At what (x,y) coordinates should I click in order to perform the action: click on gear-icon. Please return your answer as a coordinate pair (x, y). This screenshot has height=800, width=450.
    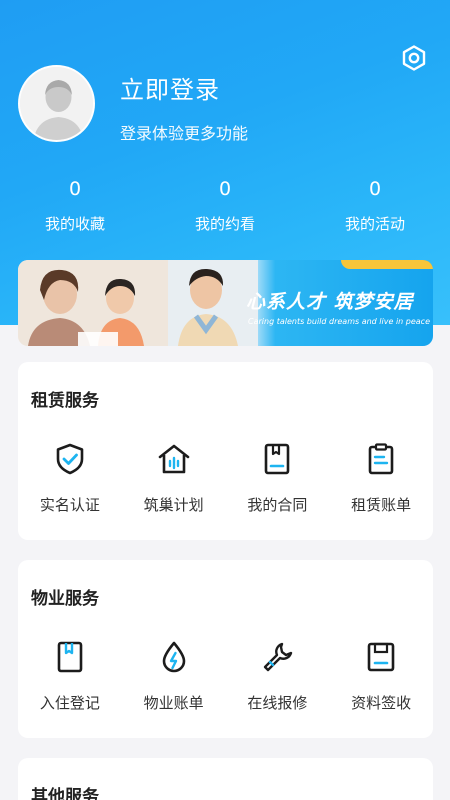
    Looking at the image, I should click on (414, 58).